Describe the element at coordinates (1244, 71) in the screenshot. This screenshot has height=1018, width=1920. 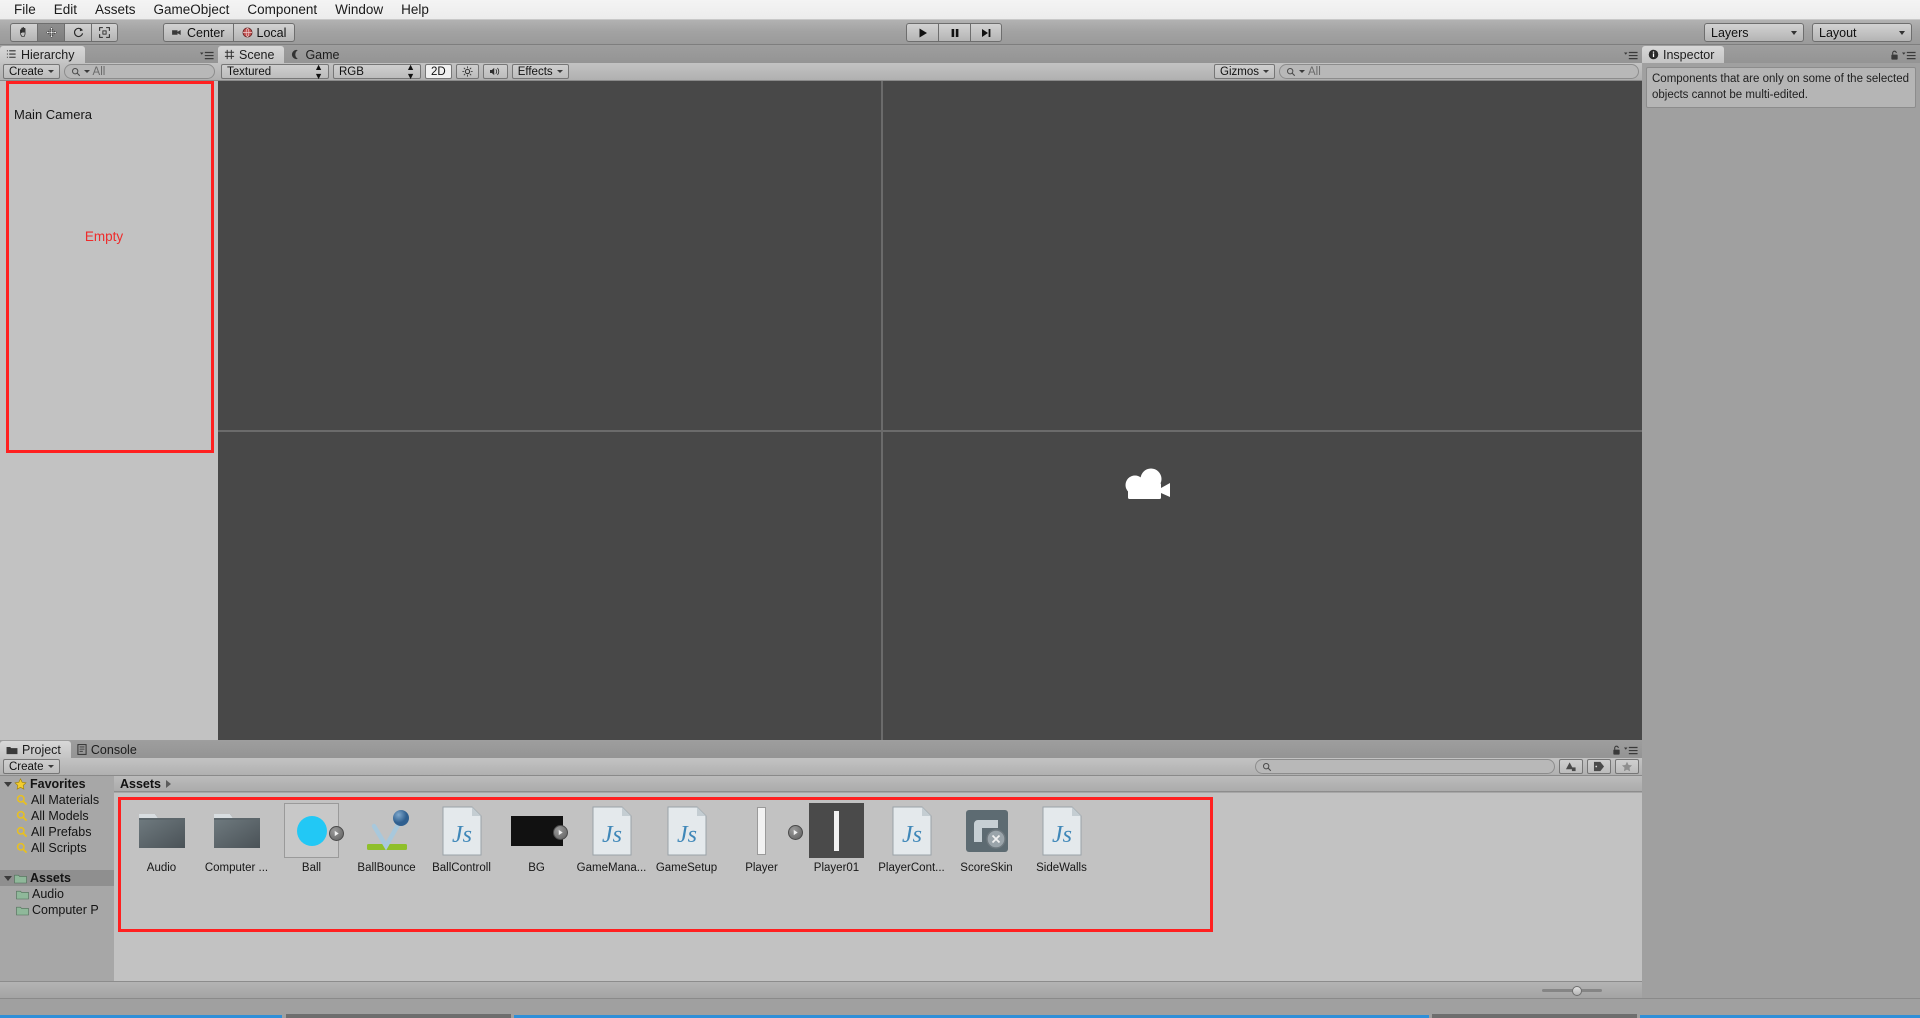
I see `scene-gizmos-dropdown: Gizmos` at that location.